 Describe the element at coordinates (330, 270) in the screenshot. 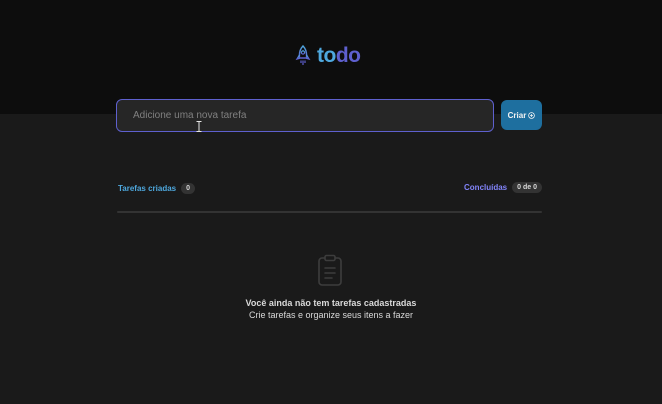

I see `clipboard-icon` at that location.